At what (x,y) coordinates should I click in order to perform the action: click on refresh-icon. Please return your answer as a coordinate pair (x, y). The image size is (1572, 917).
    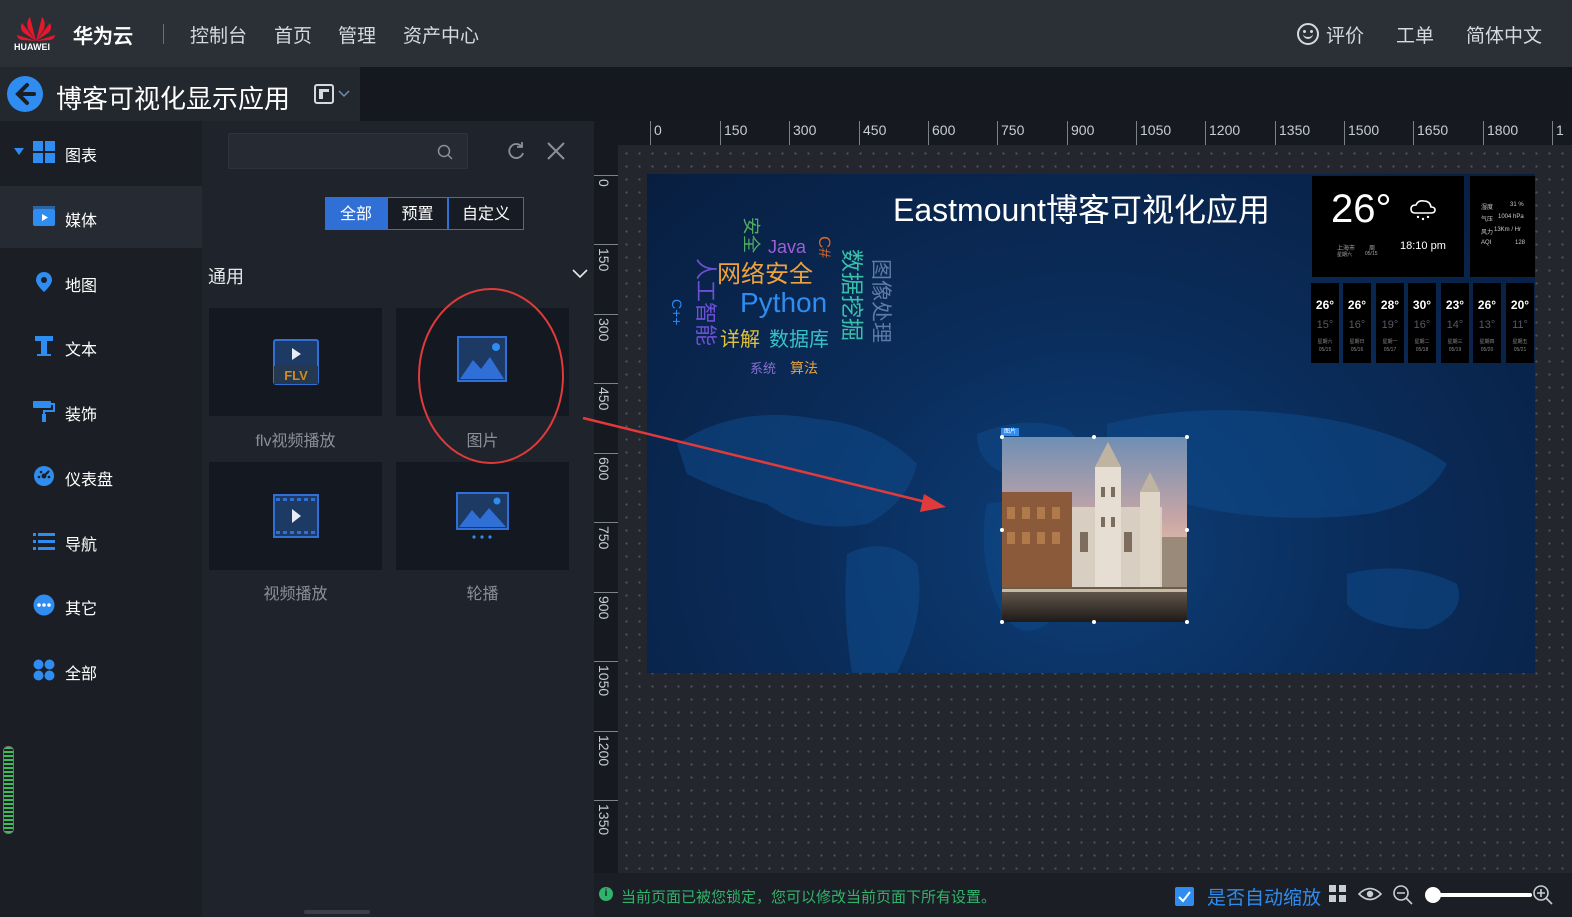
    Looking at the image, I should click on (516, 151).